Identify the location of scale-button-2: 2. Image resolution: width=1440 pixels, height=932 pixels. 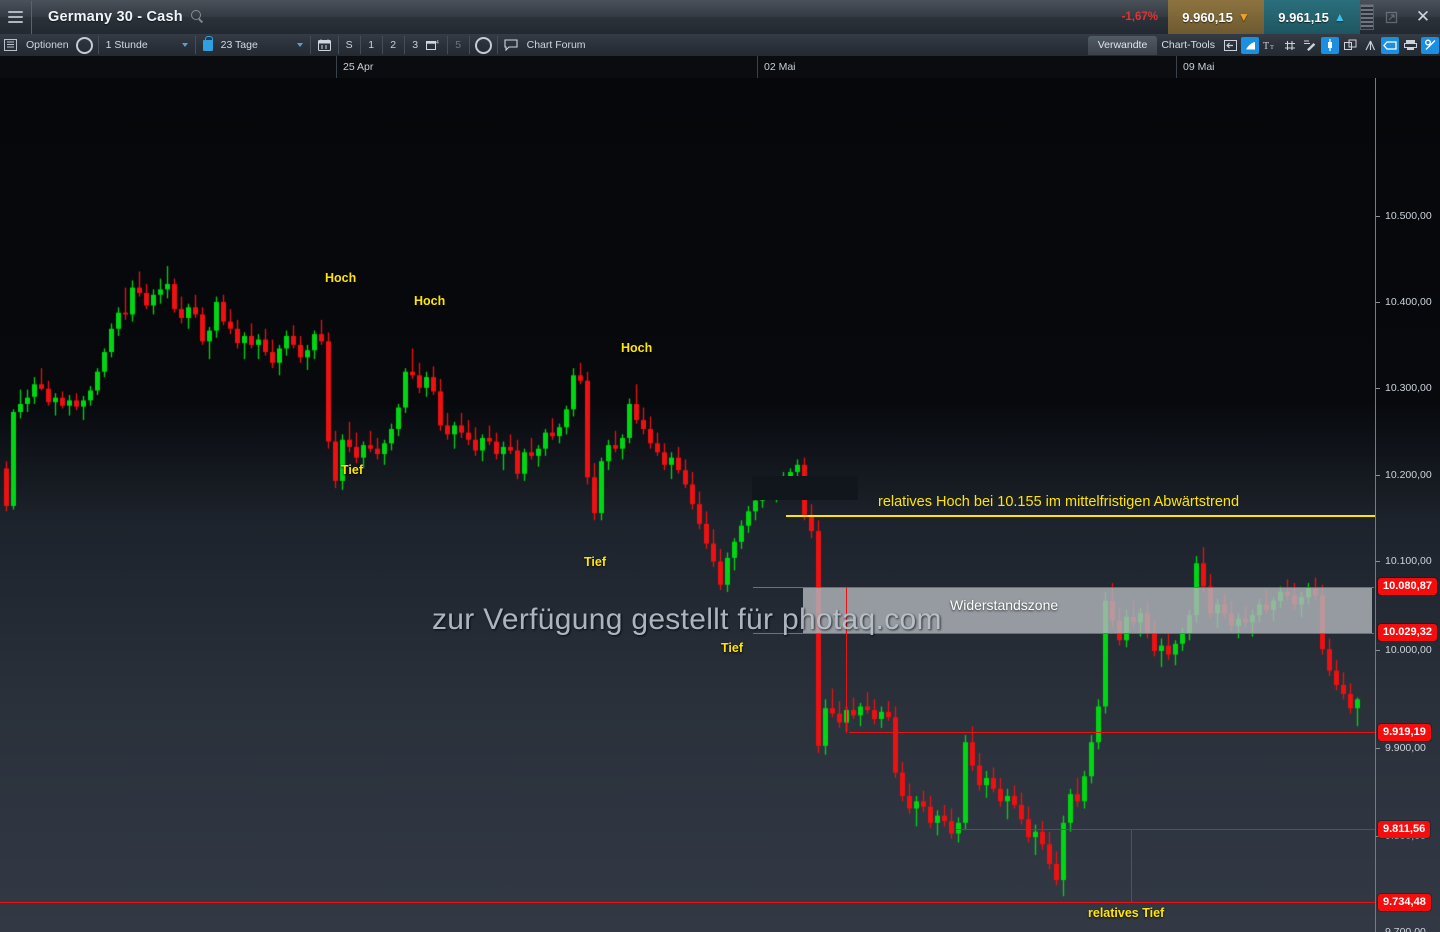
(393, 45).